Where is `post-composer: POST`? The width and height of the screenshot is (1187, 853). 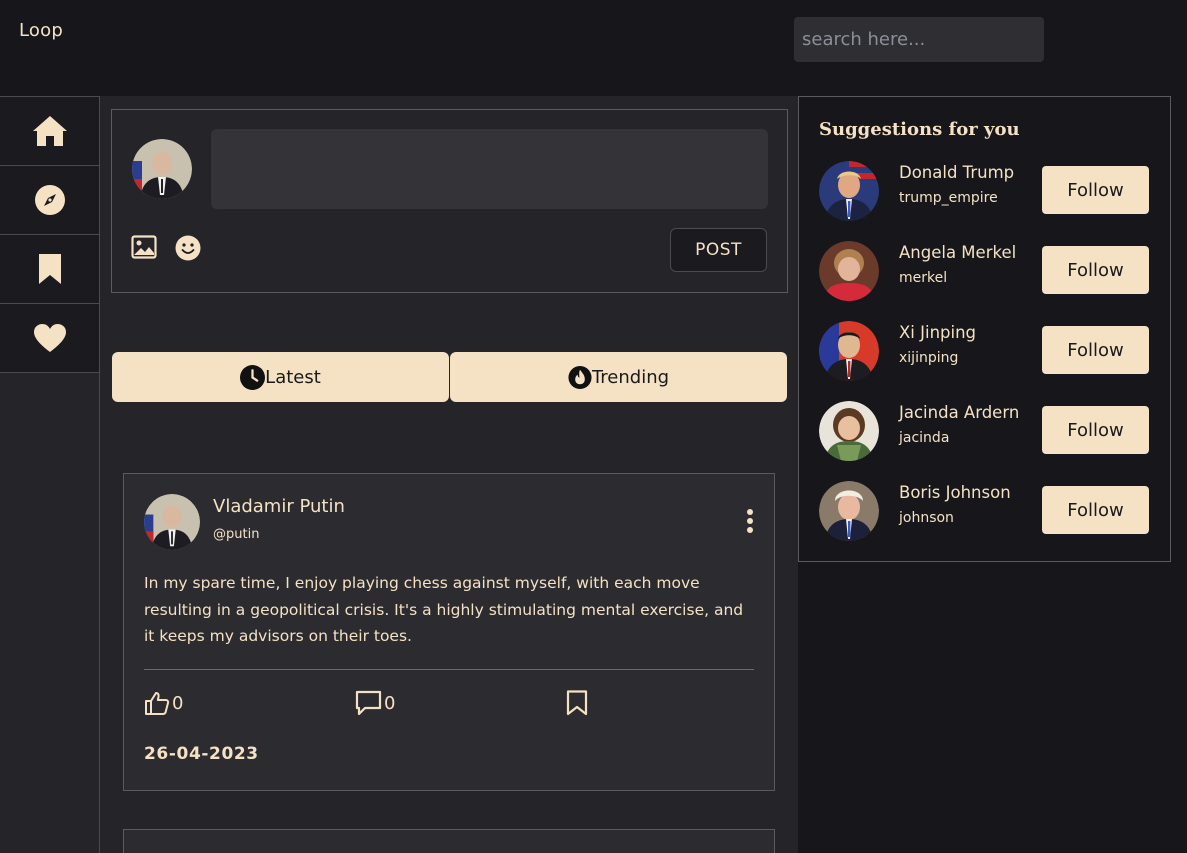 post-composer: POST is located at coordinates (449, 201).